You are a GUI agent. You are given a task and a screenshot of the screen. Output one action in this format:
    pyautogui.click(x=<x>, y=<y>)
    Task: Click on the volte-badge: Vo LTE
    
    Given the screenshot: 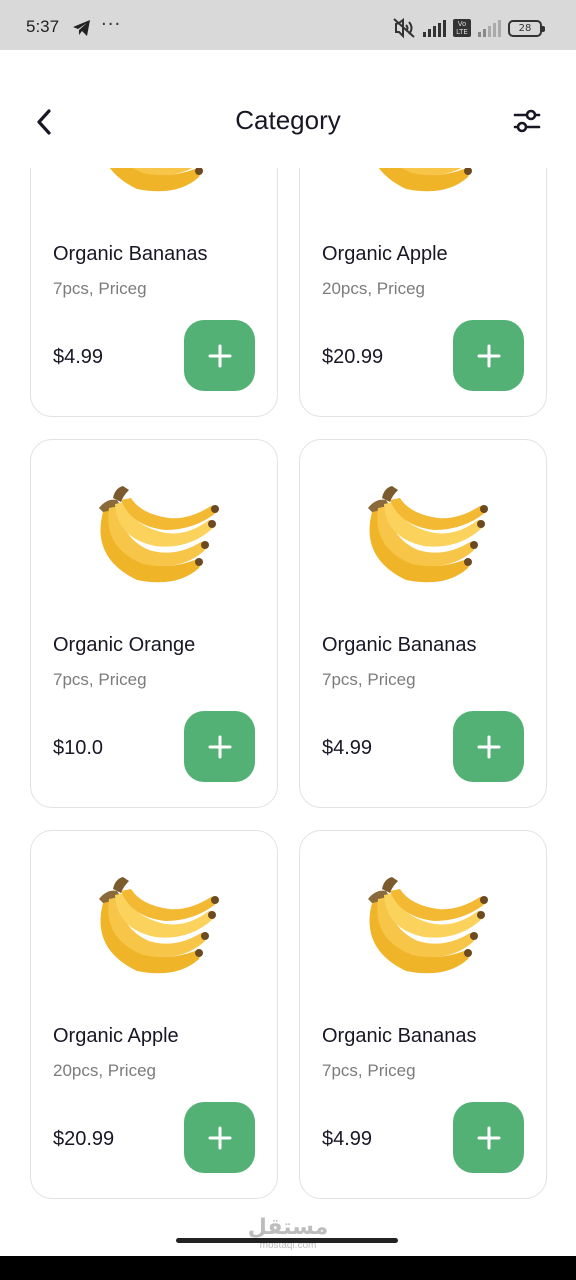 What is the action you would take?
    pyautogui.click(x=462, y=28)
    